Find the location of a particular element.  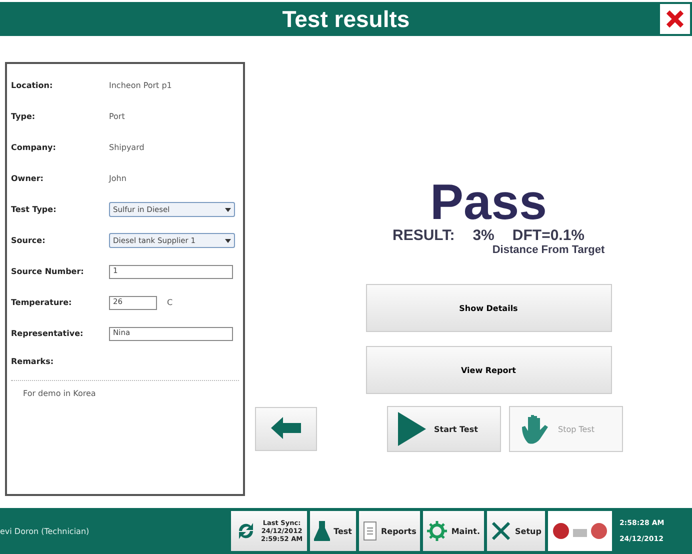

nav-button: Setup is located at coordinates (516, 531).